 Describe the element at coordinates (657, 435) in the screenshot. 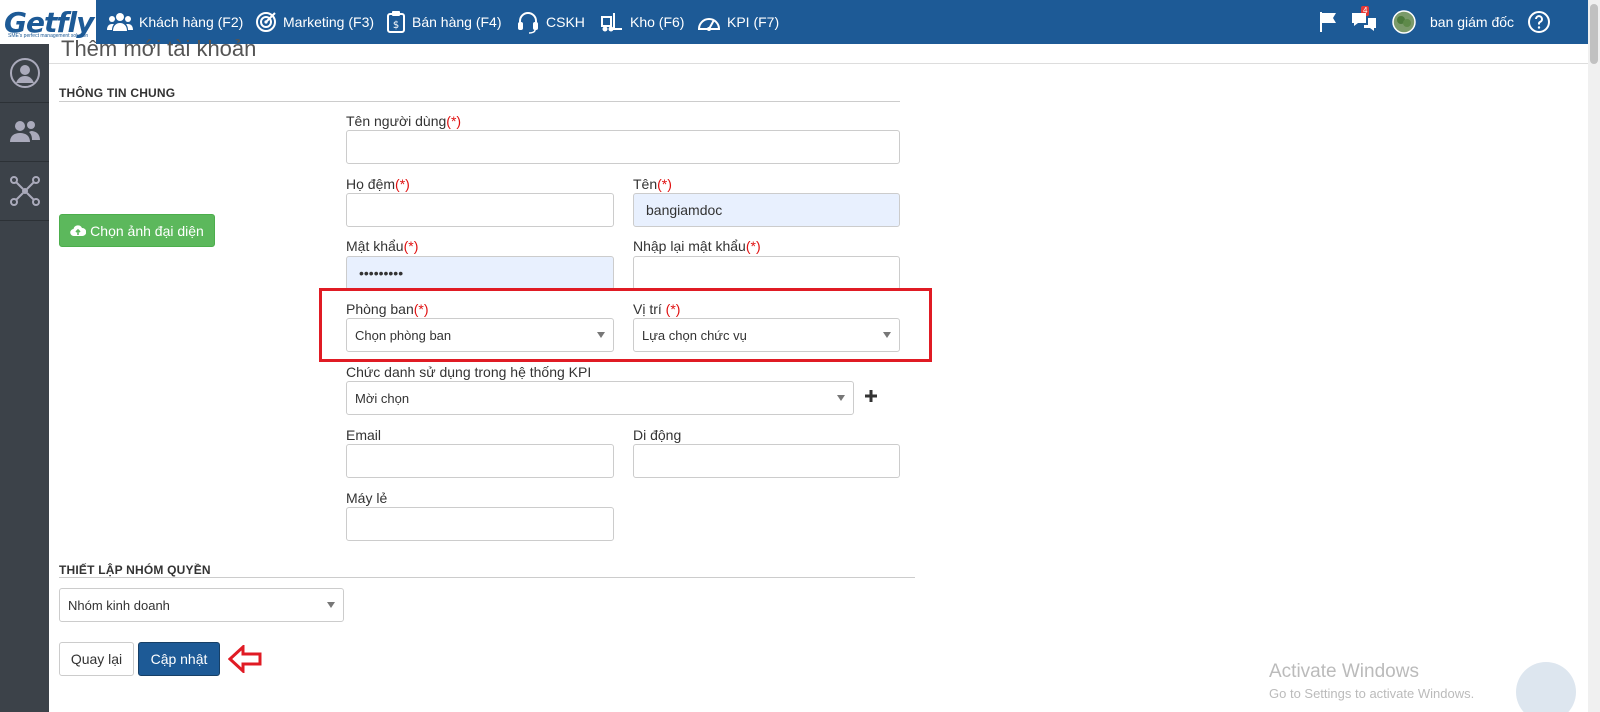

I see `mobile-label: Di động` at that location.